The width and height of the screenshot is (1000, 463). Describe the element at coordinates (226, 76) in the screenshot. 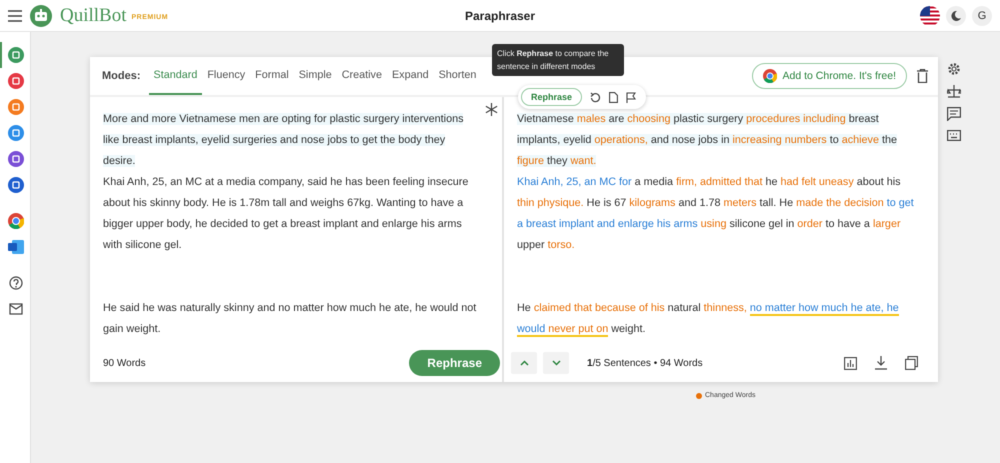

I see `mode-tab: Fluency` at that location.